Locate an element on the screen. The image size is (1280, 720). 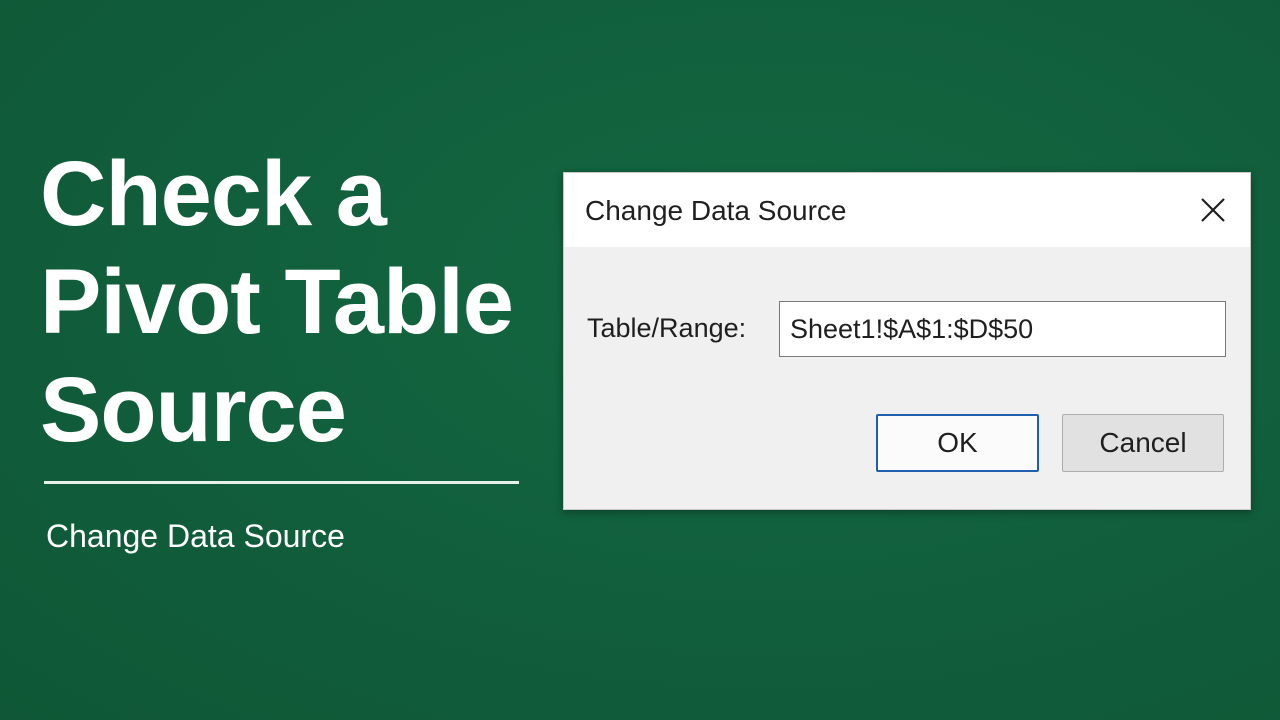
close-button is located at coordinates (1213, 210).